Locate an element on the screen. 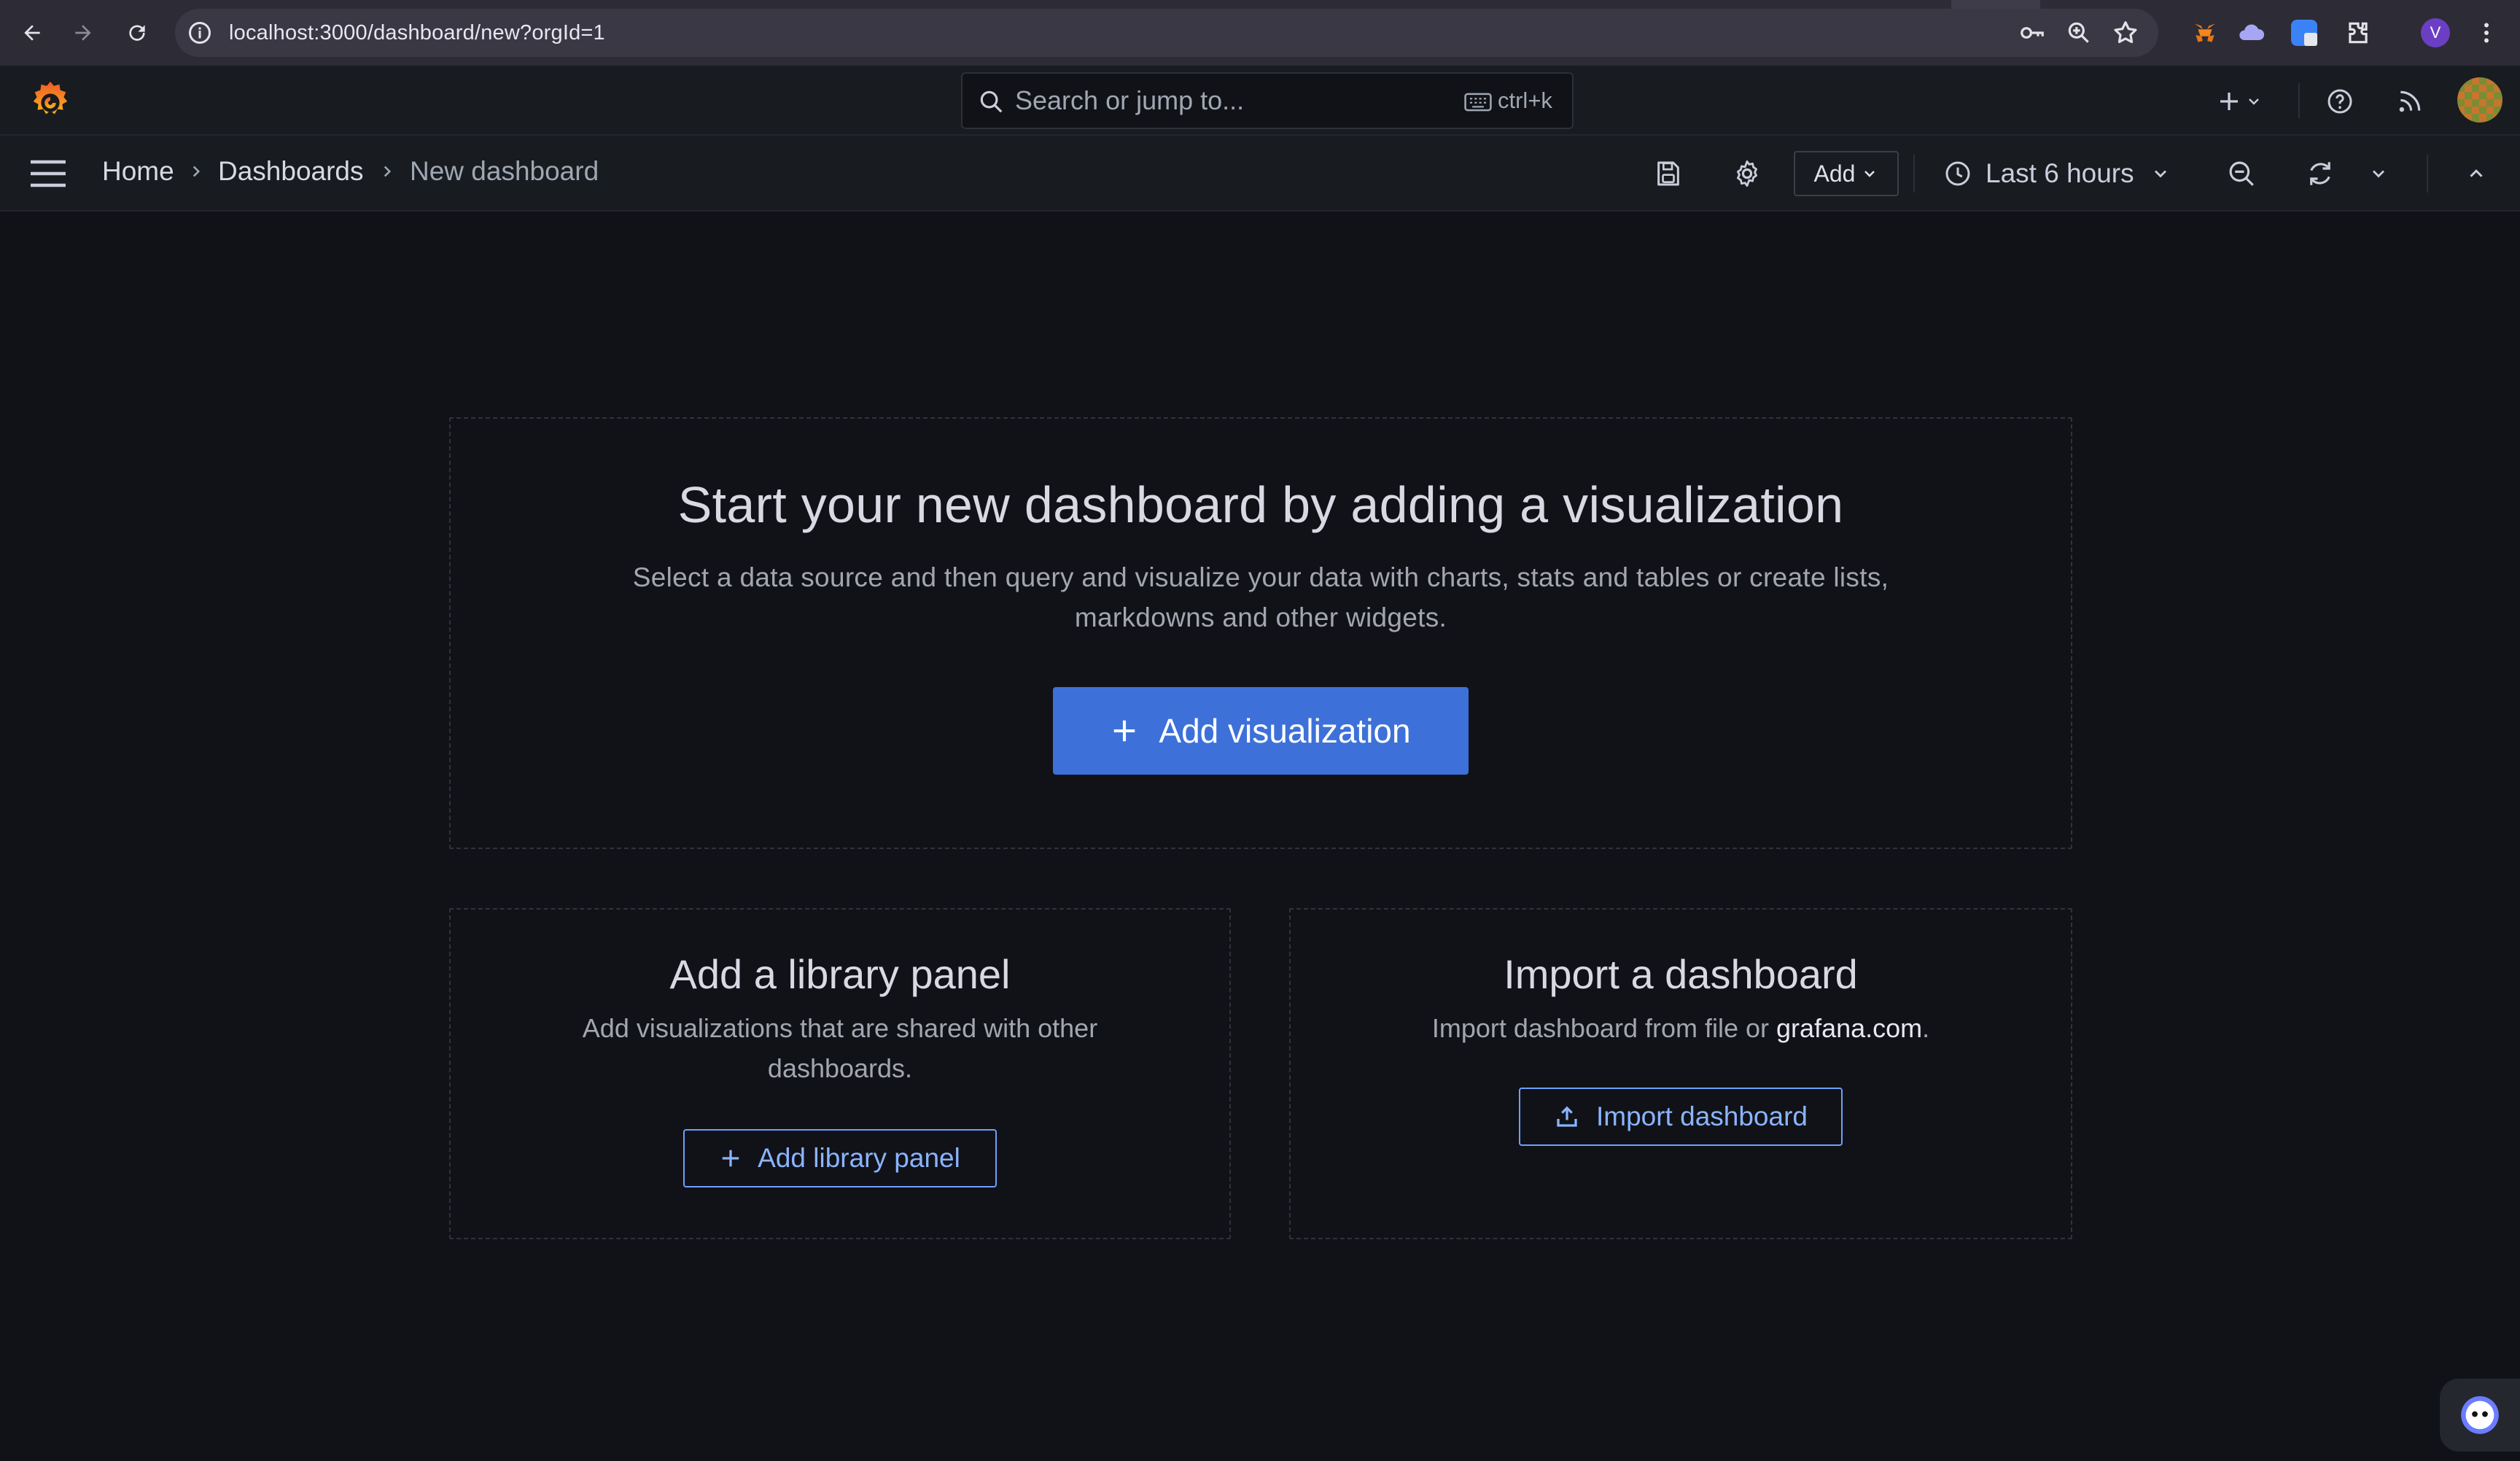 This screenshot has height=1461, width=2520. zoom-out-icon is located at coordinates (2241, 173).